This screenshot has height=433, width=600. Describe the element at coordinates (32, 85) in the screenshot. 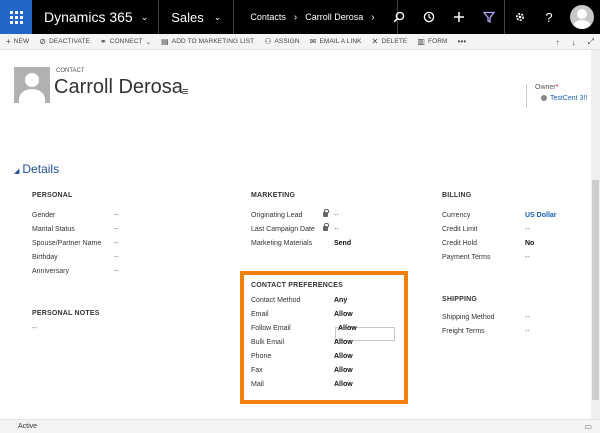

I see `contact-avatar` at that location.